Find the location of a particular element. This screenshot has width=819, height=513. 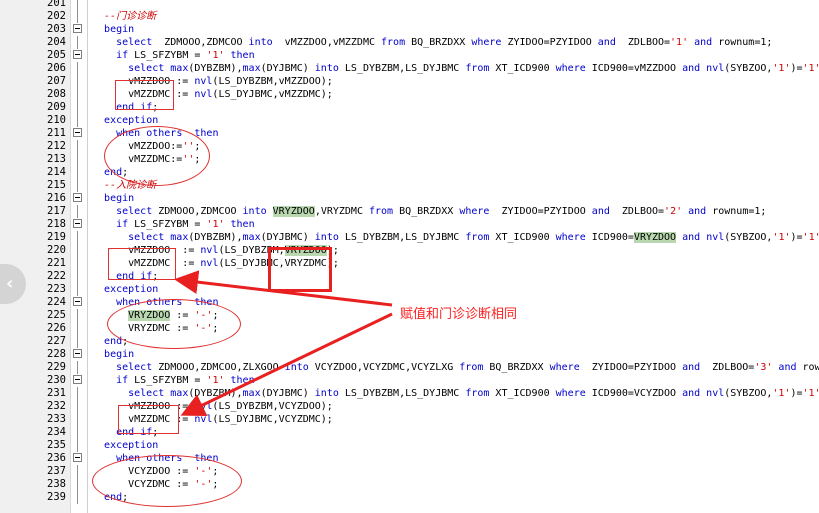

annotation-arrows is located at coordinates (283, 343).